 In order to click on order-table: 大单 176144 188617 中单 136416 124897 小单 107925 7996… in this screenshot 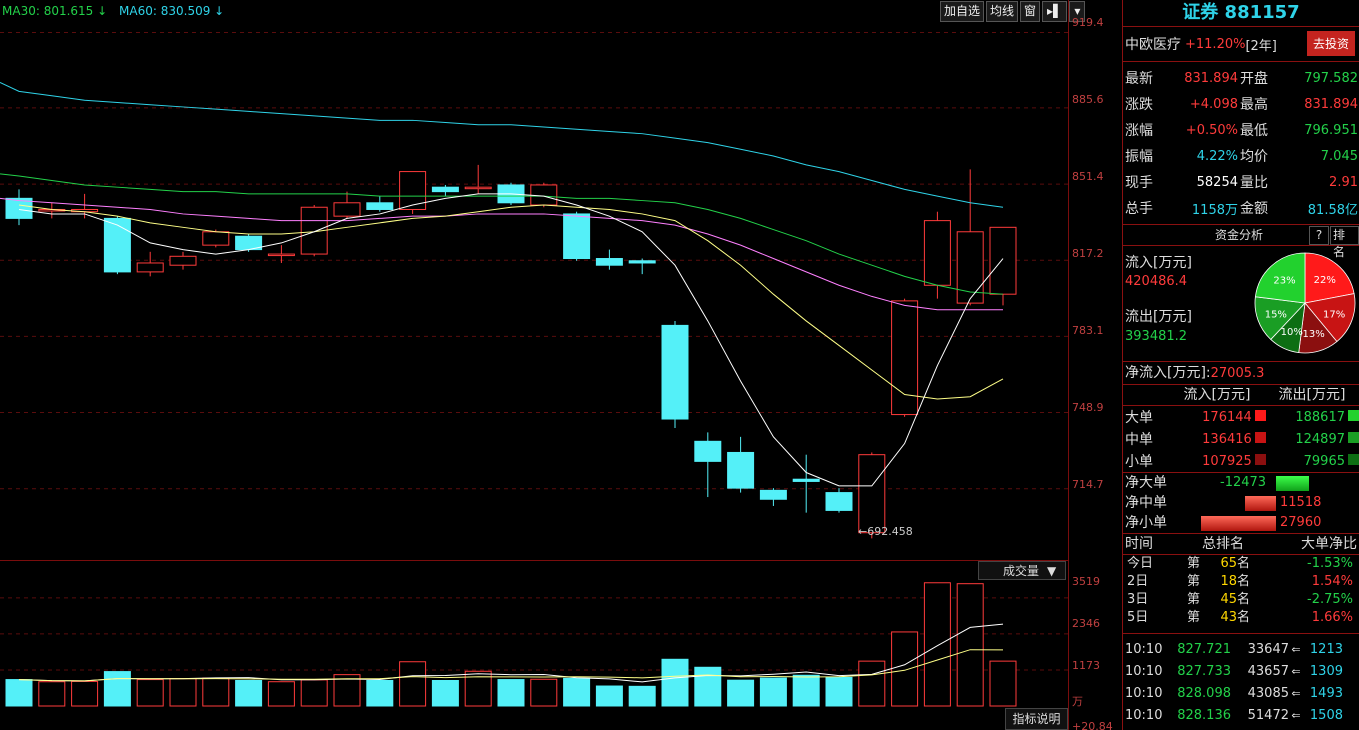, I will do `click(1241, 439)`.